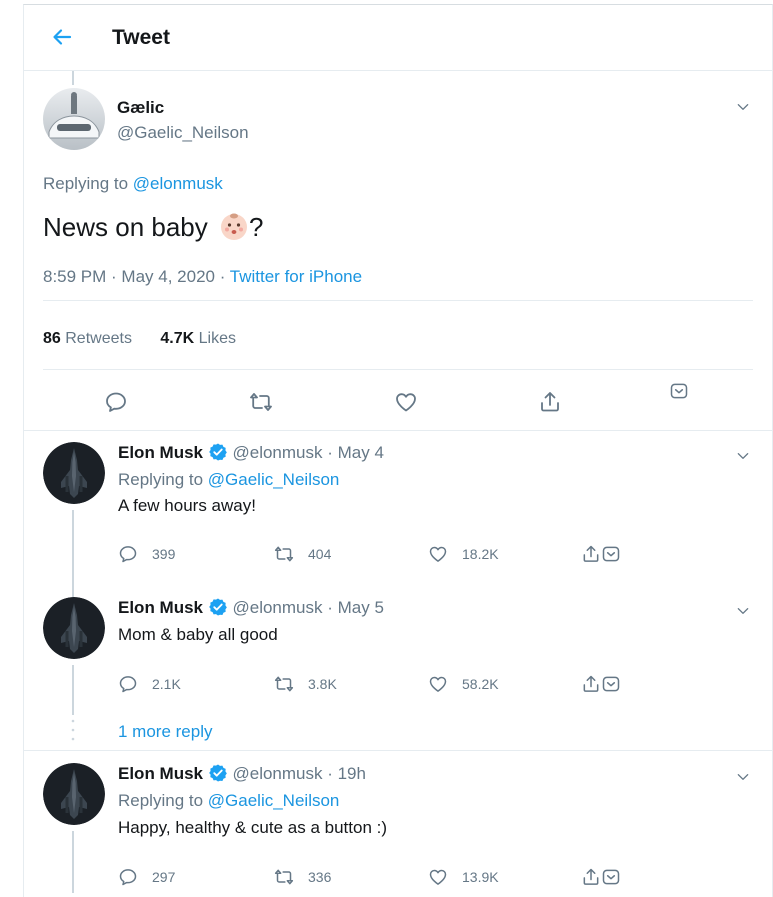 Image resolution: width=773 pixels, height=897 pixels. What do you see at coordinates (307, 607) in the screenshot?
I see `author-handle: @elonmusk · May 5` at bounding box center [307, 607].